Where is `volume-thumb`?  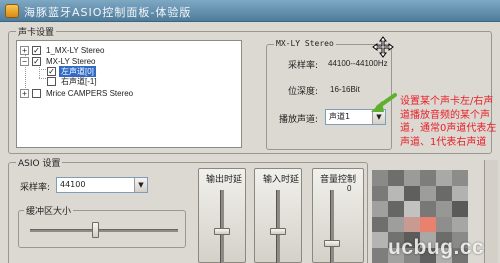
volume-thumb is located at coordinates (332, 243).